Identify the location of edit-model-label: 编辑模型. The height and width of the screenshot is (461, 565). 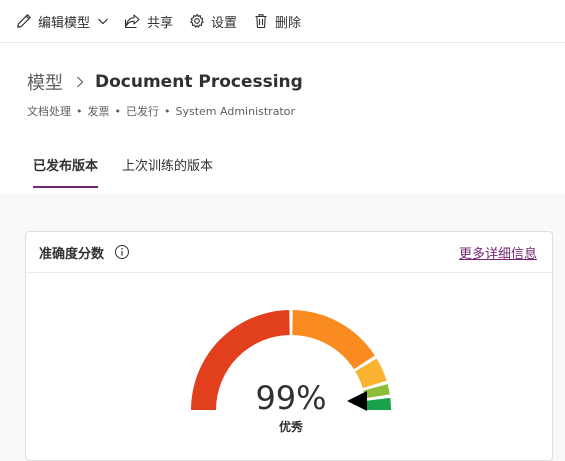
(64, 23).